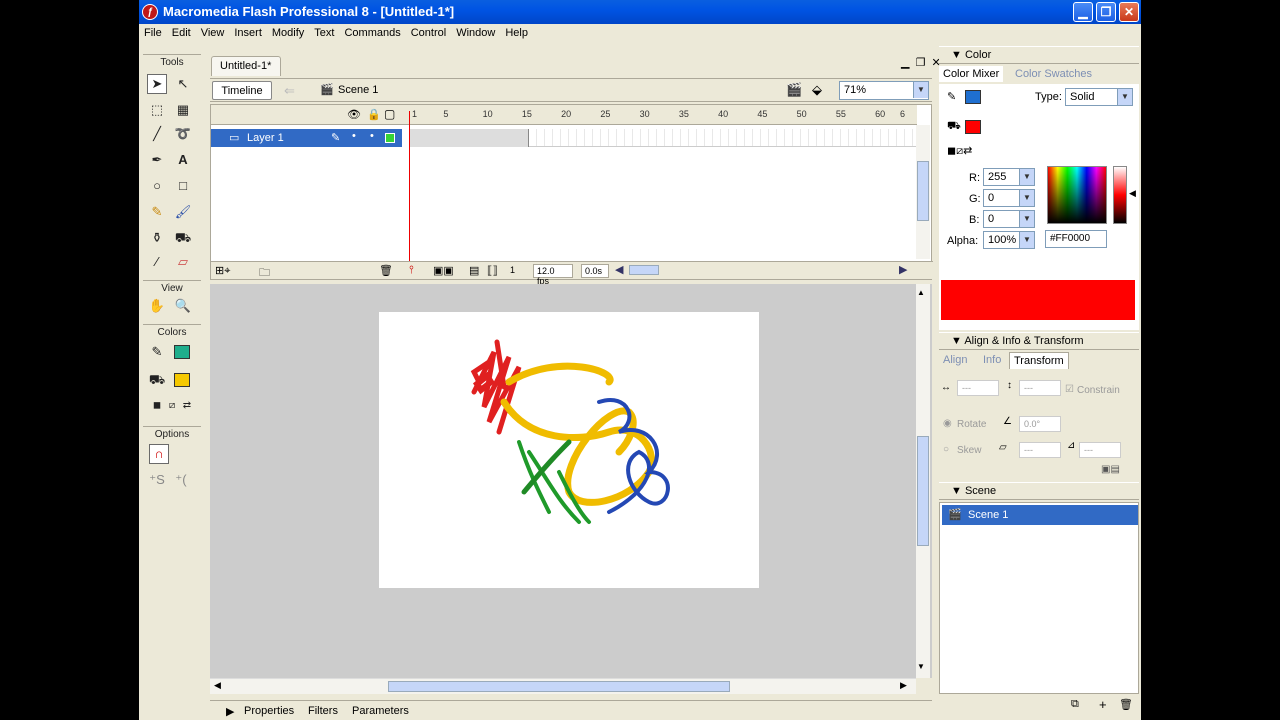 Image resolution: width=1280 pixels, height=720 pixels. What do you see at coordinates (1009, 177) in the screenshot?
I see `red-input: 255 ▼` at bounding box center [1009, 177].